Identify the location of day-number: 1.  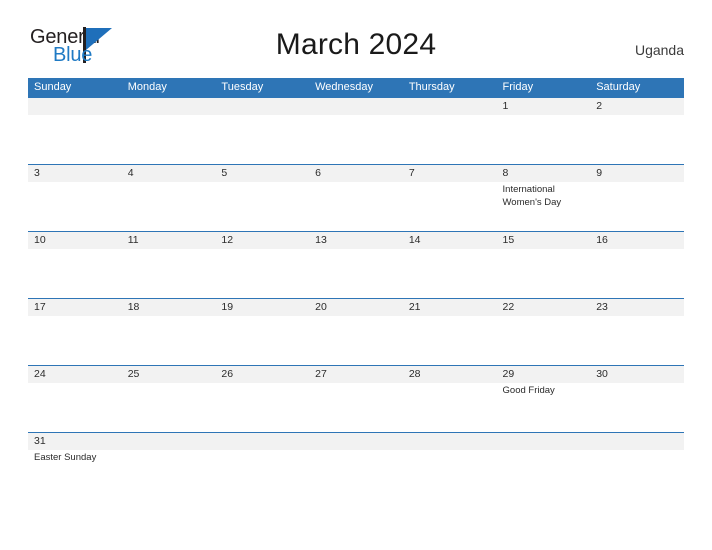
(544, 106).